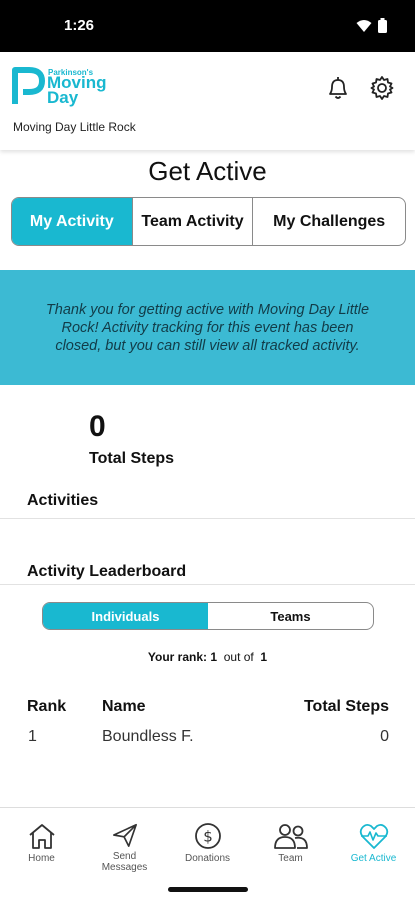 Image resolution: width=415 pixels, height=900 pixels. Describe the element at coordinates (77, 90) in the screenshot. I see `logo-title: Moving Day` at that location.